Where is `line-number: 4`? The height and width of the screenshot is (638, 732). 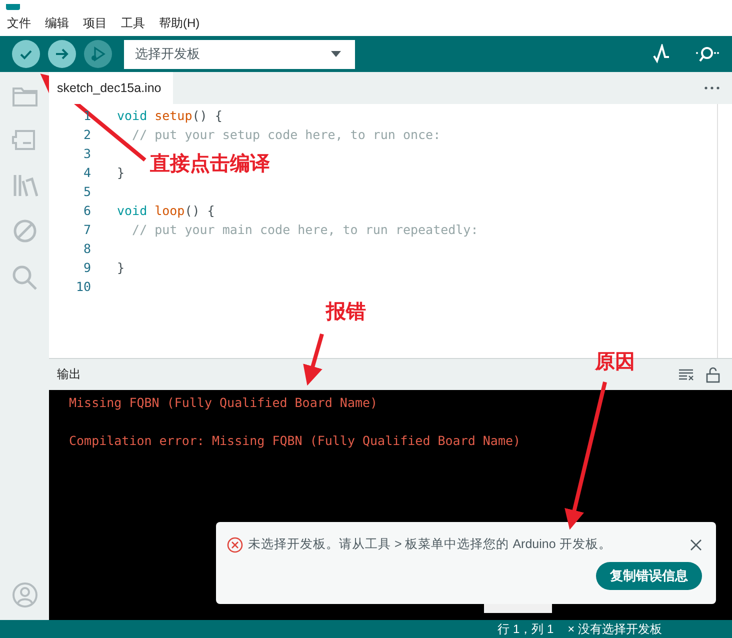
line-number: 4 is located at coordinates (86, 172).